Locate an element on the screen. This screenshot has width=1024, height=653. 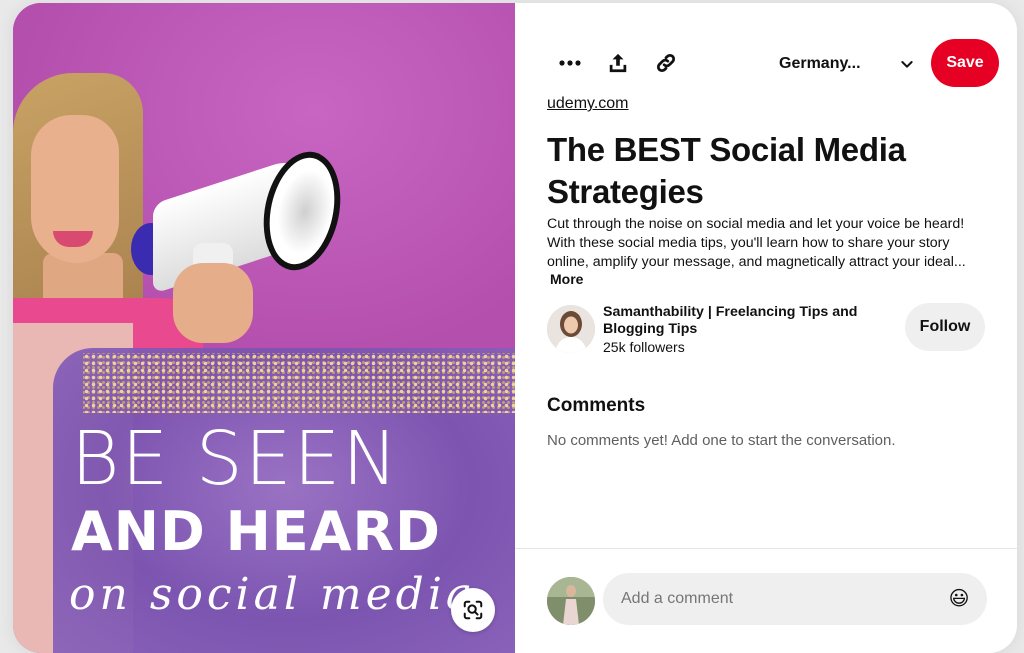
user-avatar-image is located at coordinates (571, 601).